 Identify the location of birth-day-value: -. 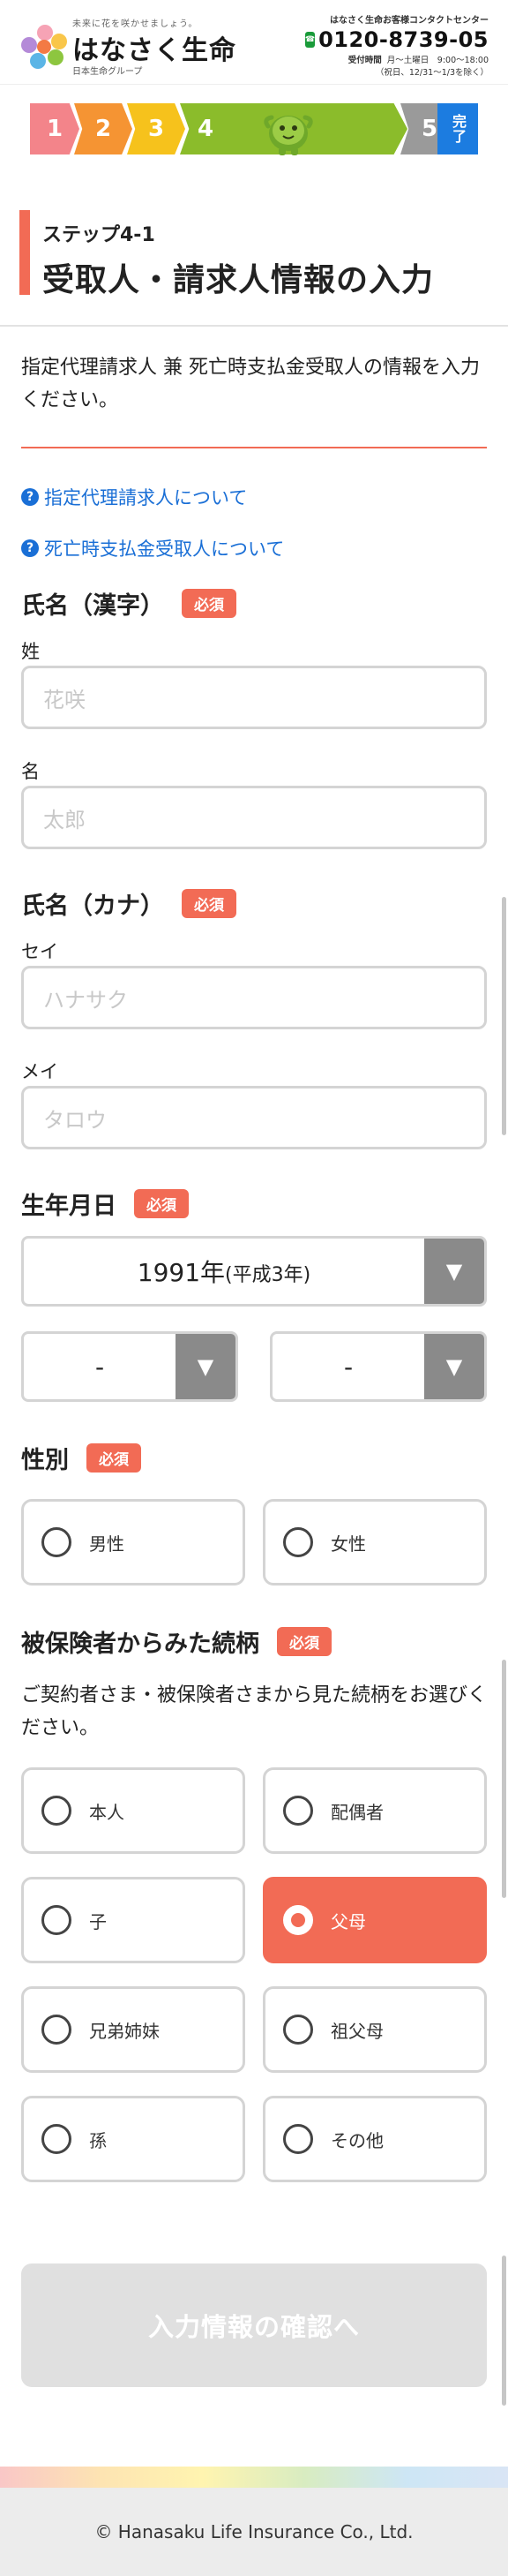
(348, 1367).